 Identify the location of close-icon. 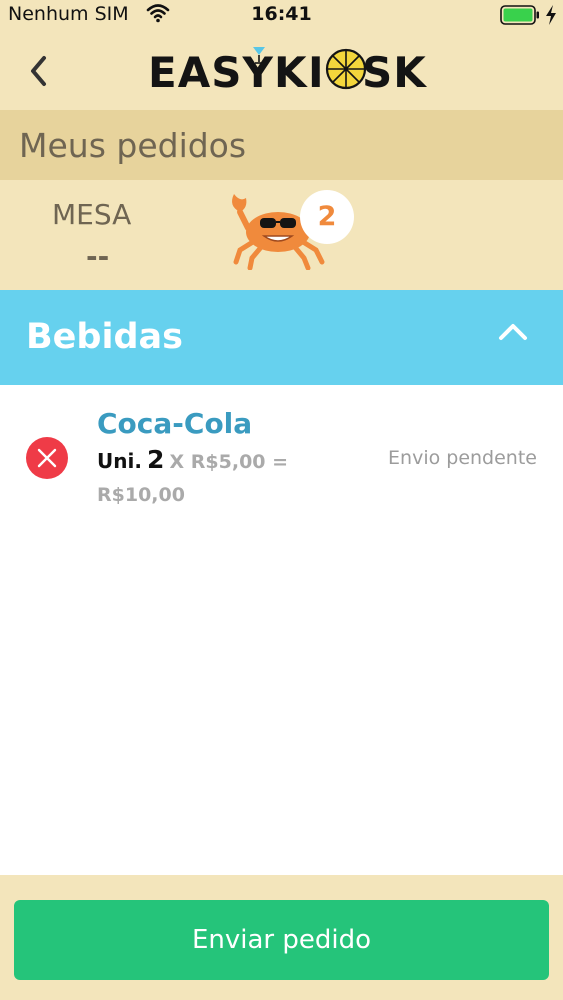
(47, 458).